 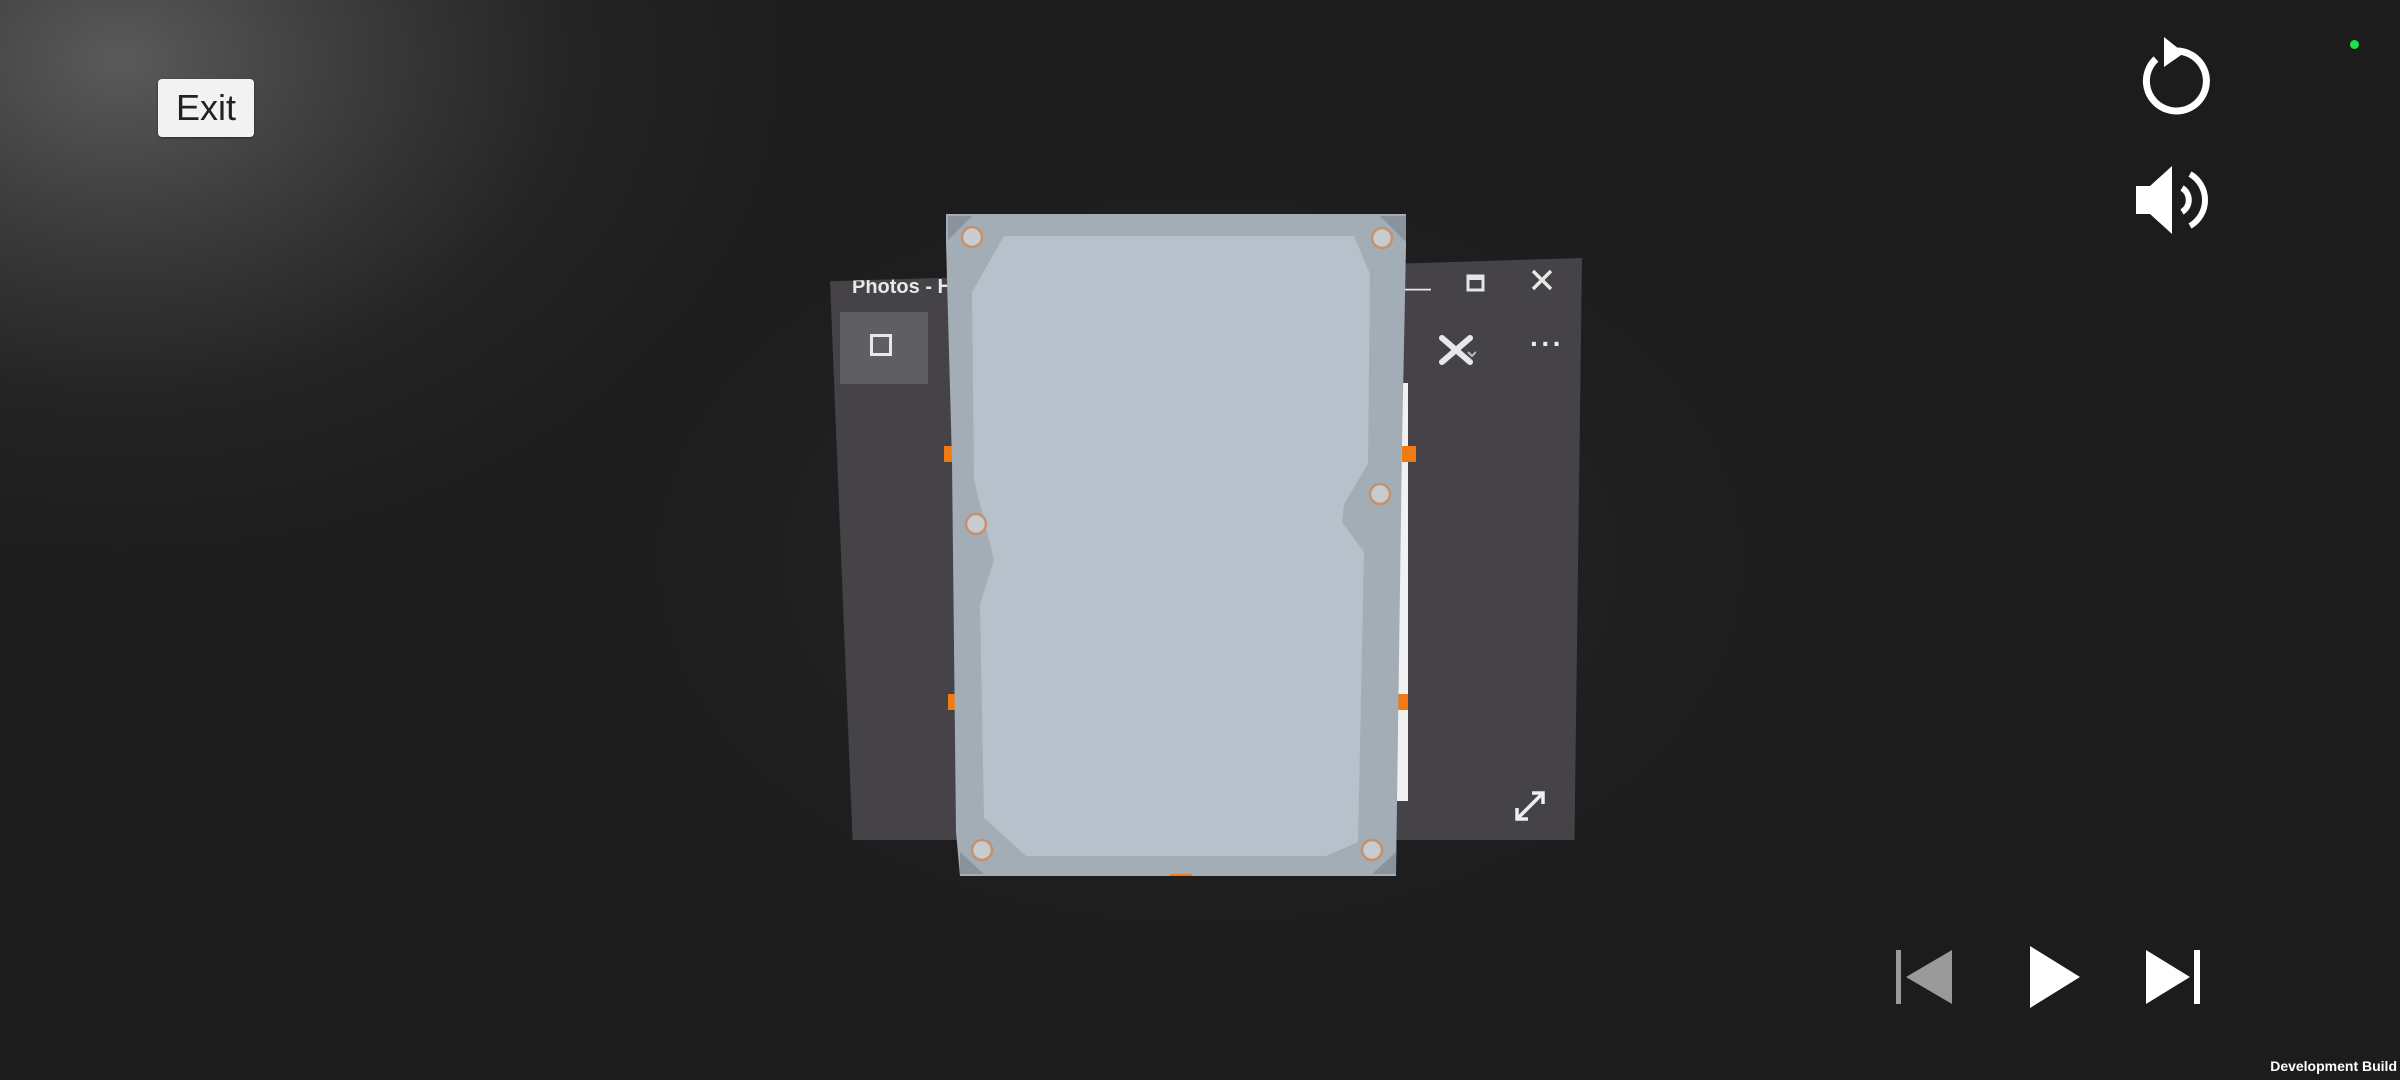 I want to click on hard-drive-model, so click(x=1176, y=545).